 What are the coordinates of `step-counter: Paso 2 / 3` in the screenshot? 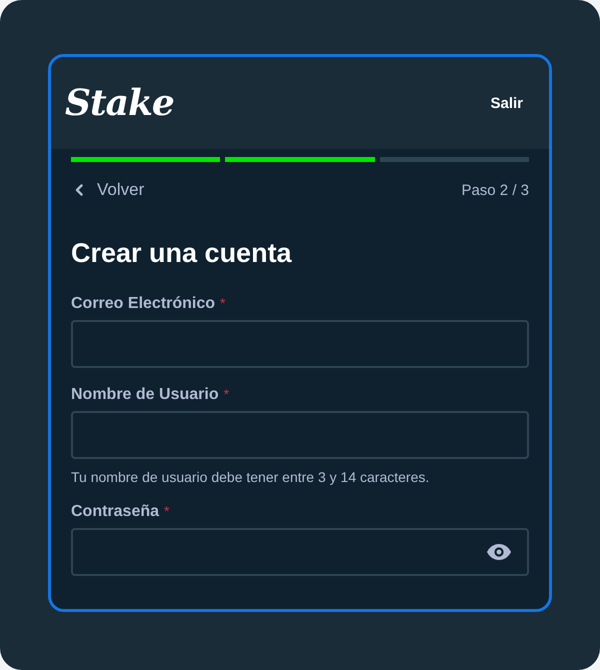 It's located at (495, 190).